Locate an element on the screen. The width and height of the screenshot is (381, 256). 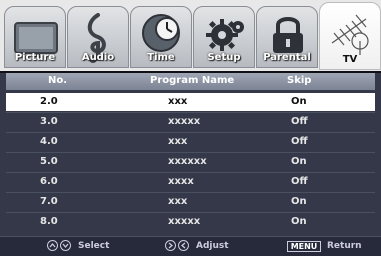
row-number: 5.0 is located at coordinates (49, 161).